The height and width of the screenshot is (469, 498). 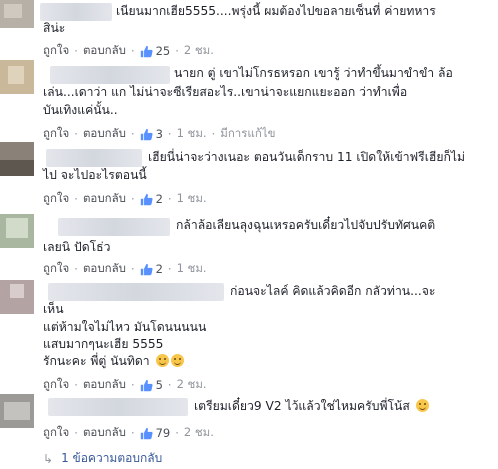 I want to click on comment-text: สิน่ะ, so click(x=54, y=28).